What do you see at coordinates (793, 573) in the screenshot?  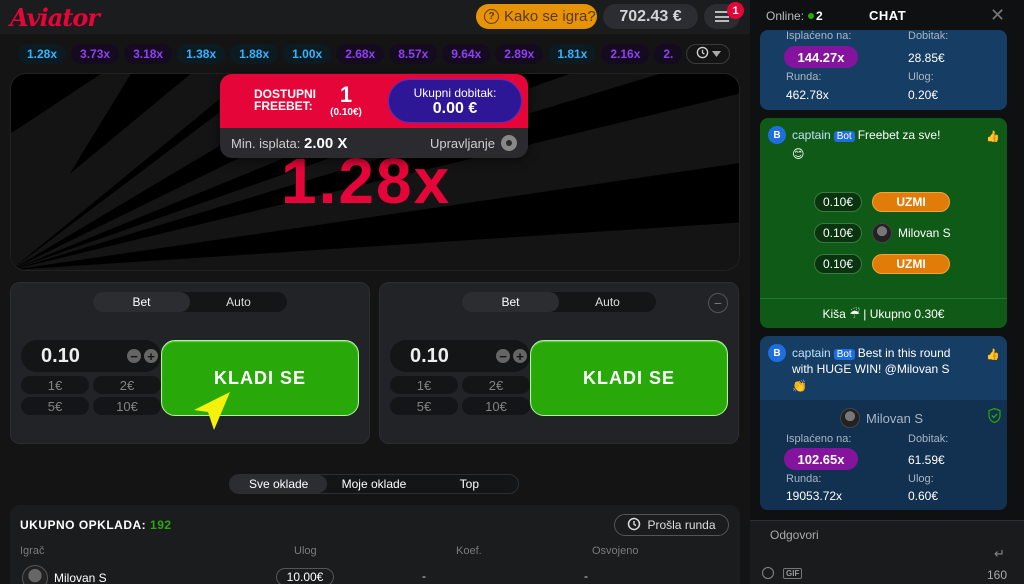 I see `gif-icon: GIF` at bounding box center [793, 573].